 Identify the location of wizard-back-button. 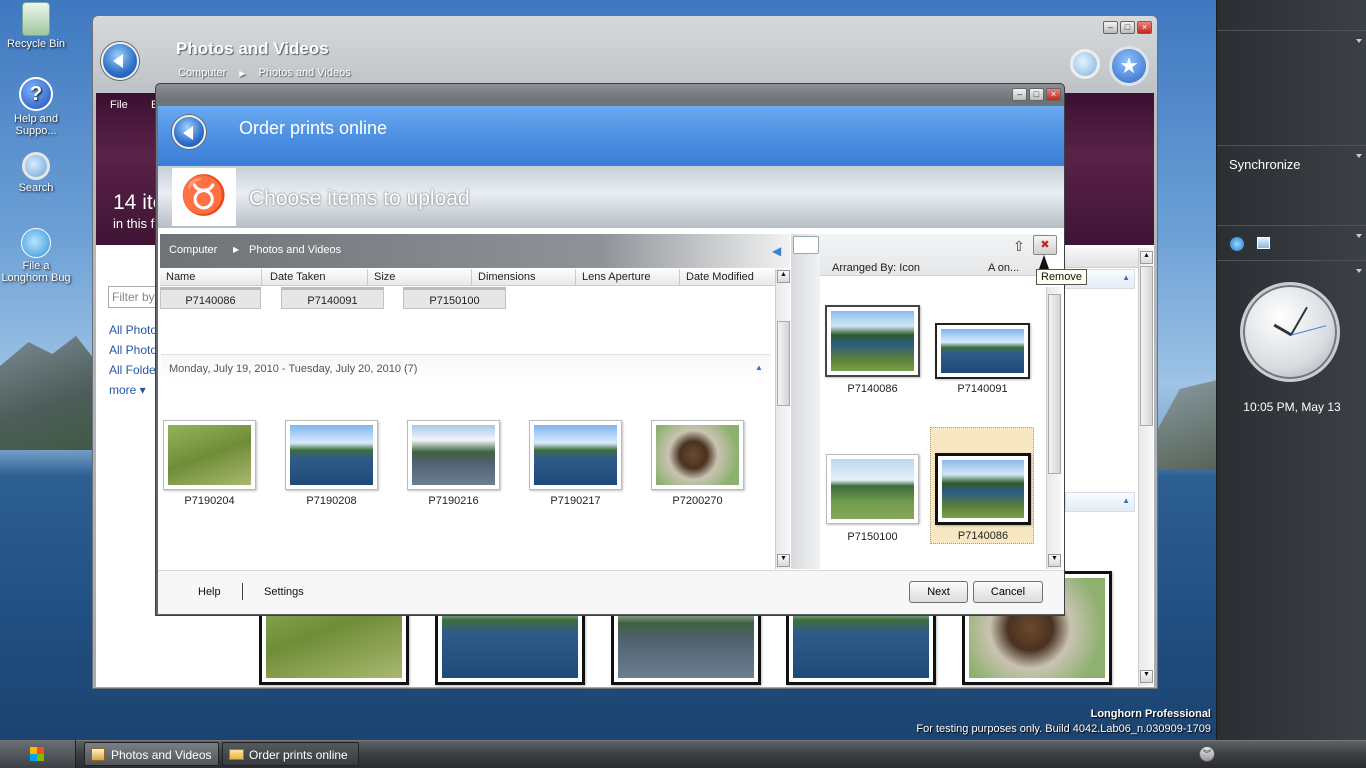
(189, 132).